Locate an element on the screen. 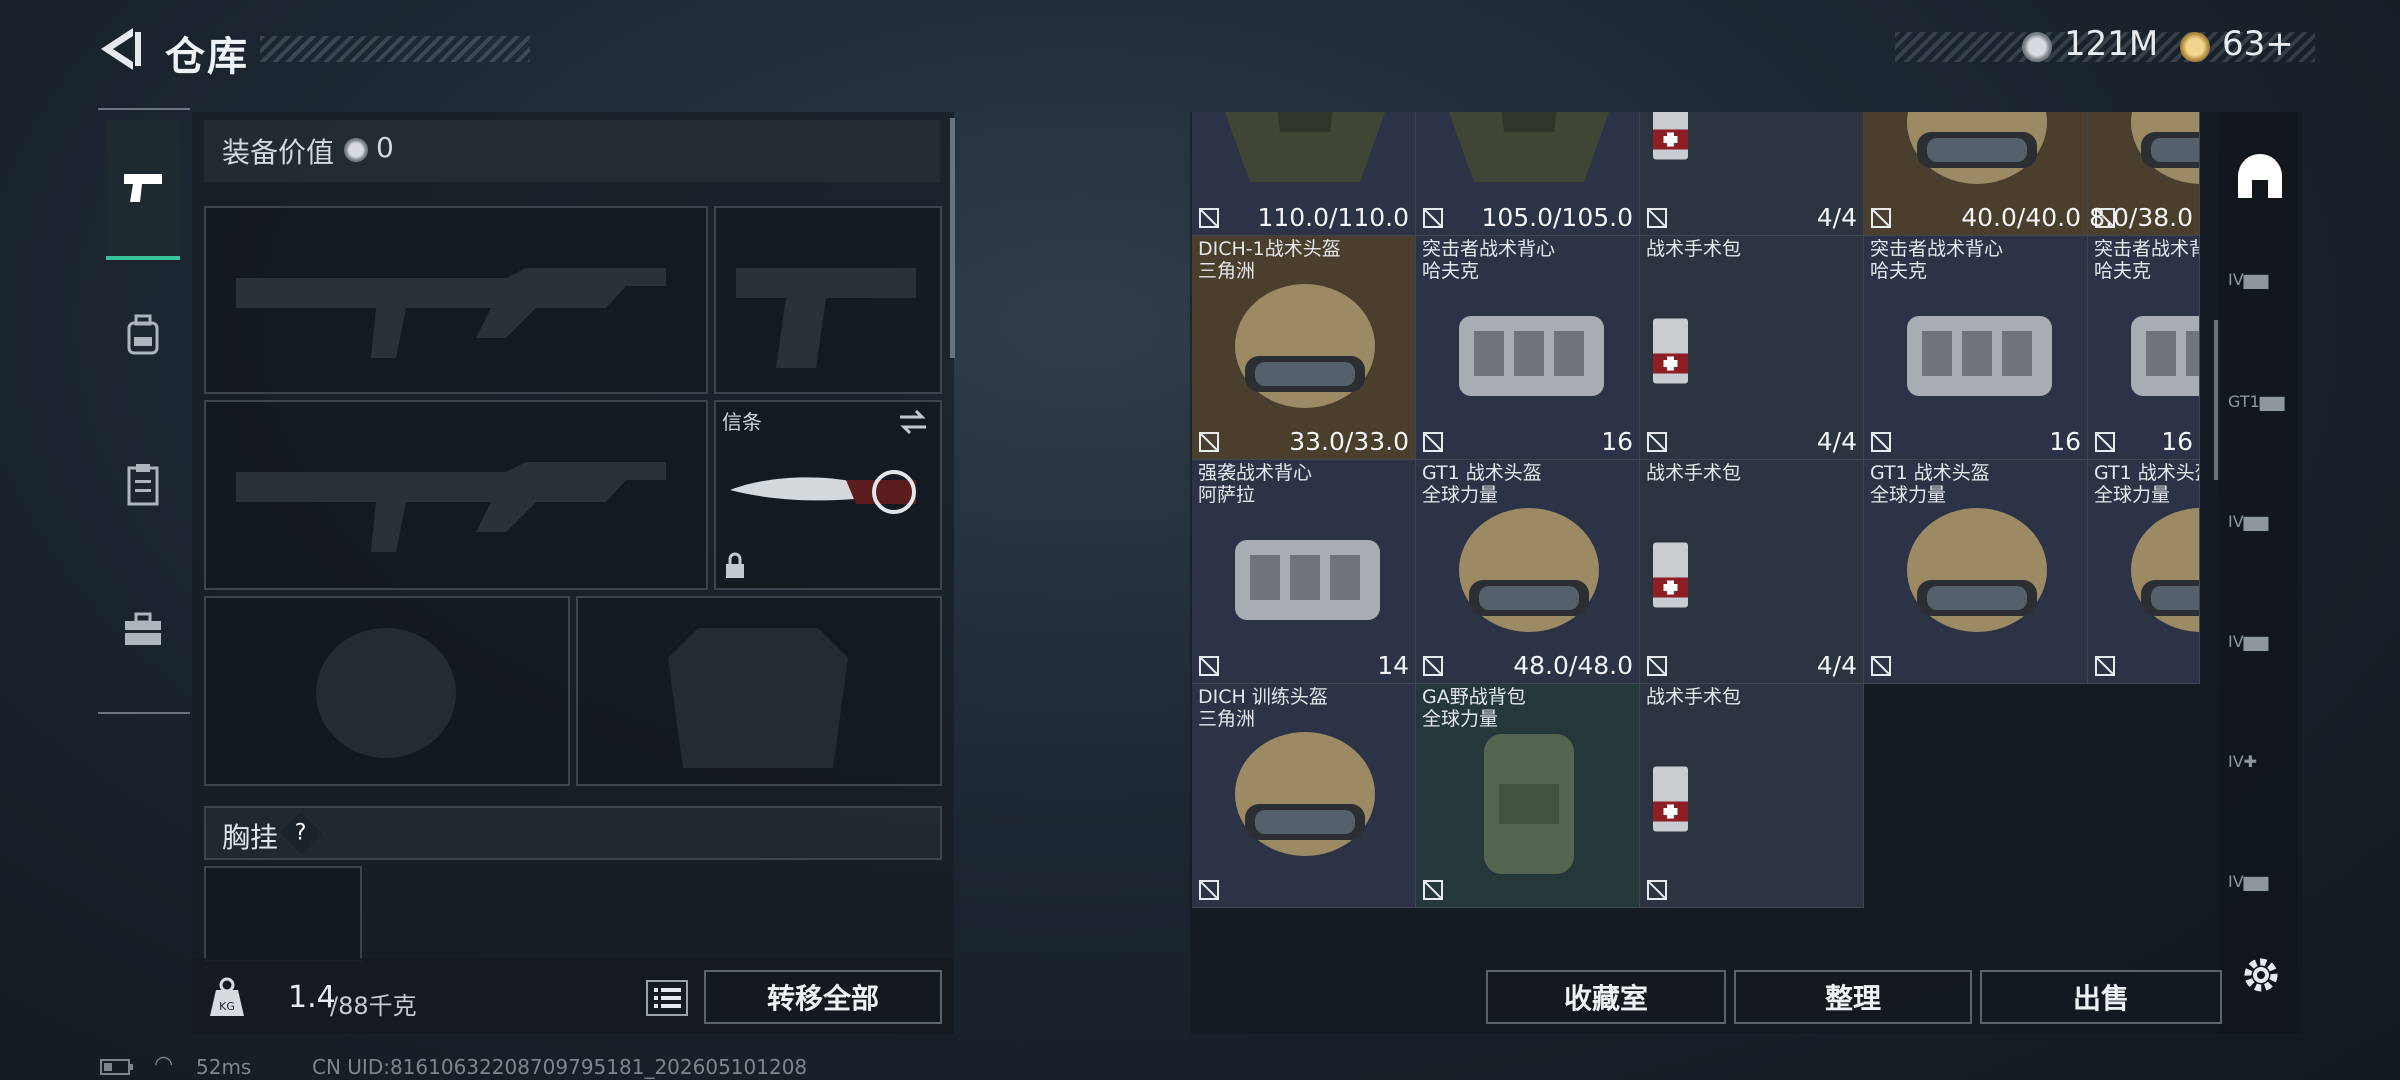 Image resolution: width=2400 pixels, height=1080 pixels. helmet-slot is located at coordinates (387, 691).